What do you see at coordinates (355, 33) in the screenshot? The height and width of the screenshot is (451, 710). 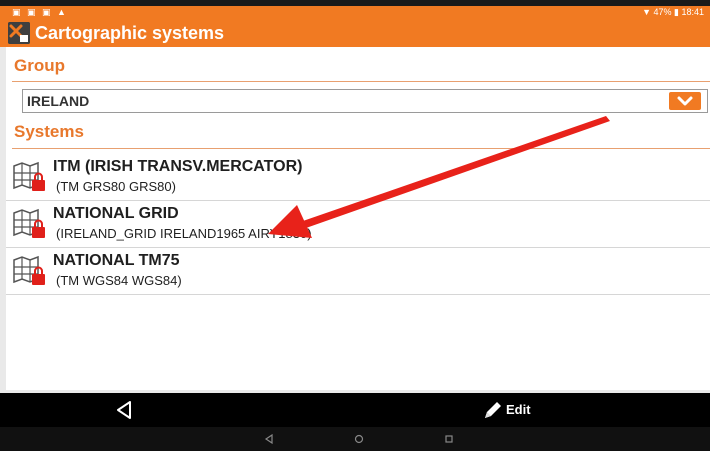 I see `title-bar: Cartographic systems` at bounding box center [355, 33].